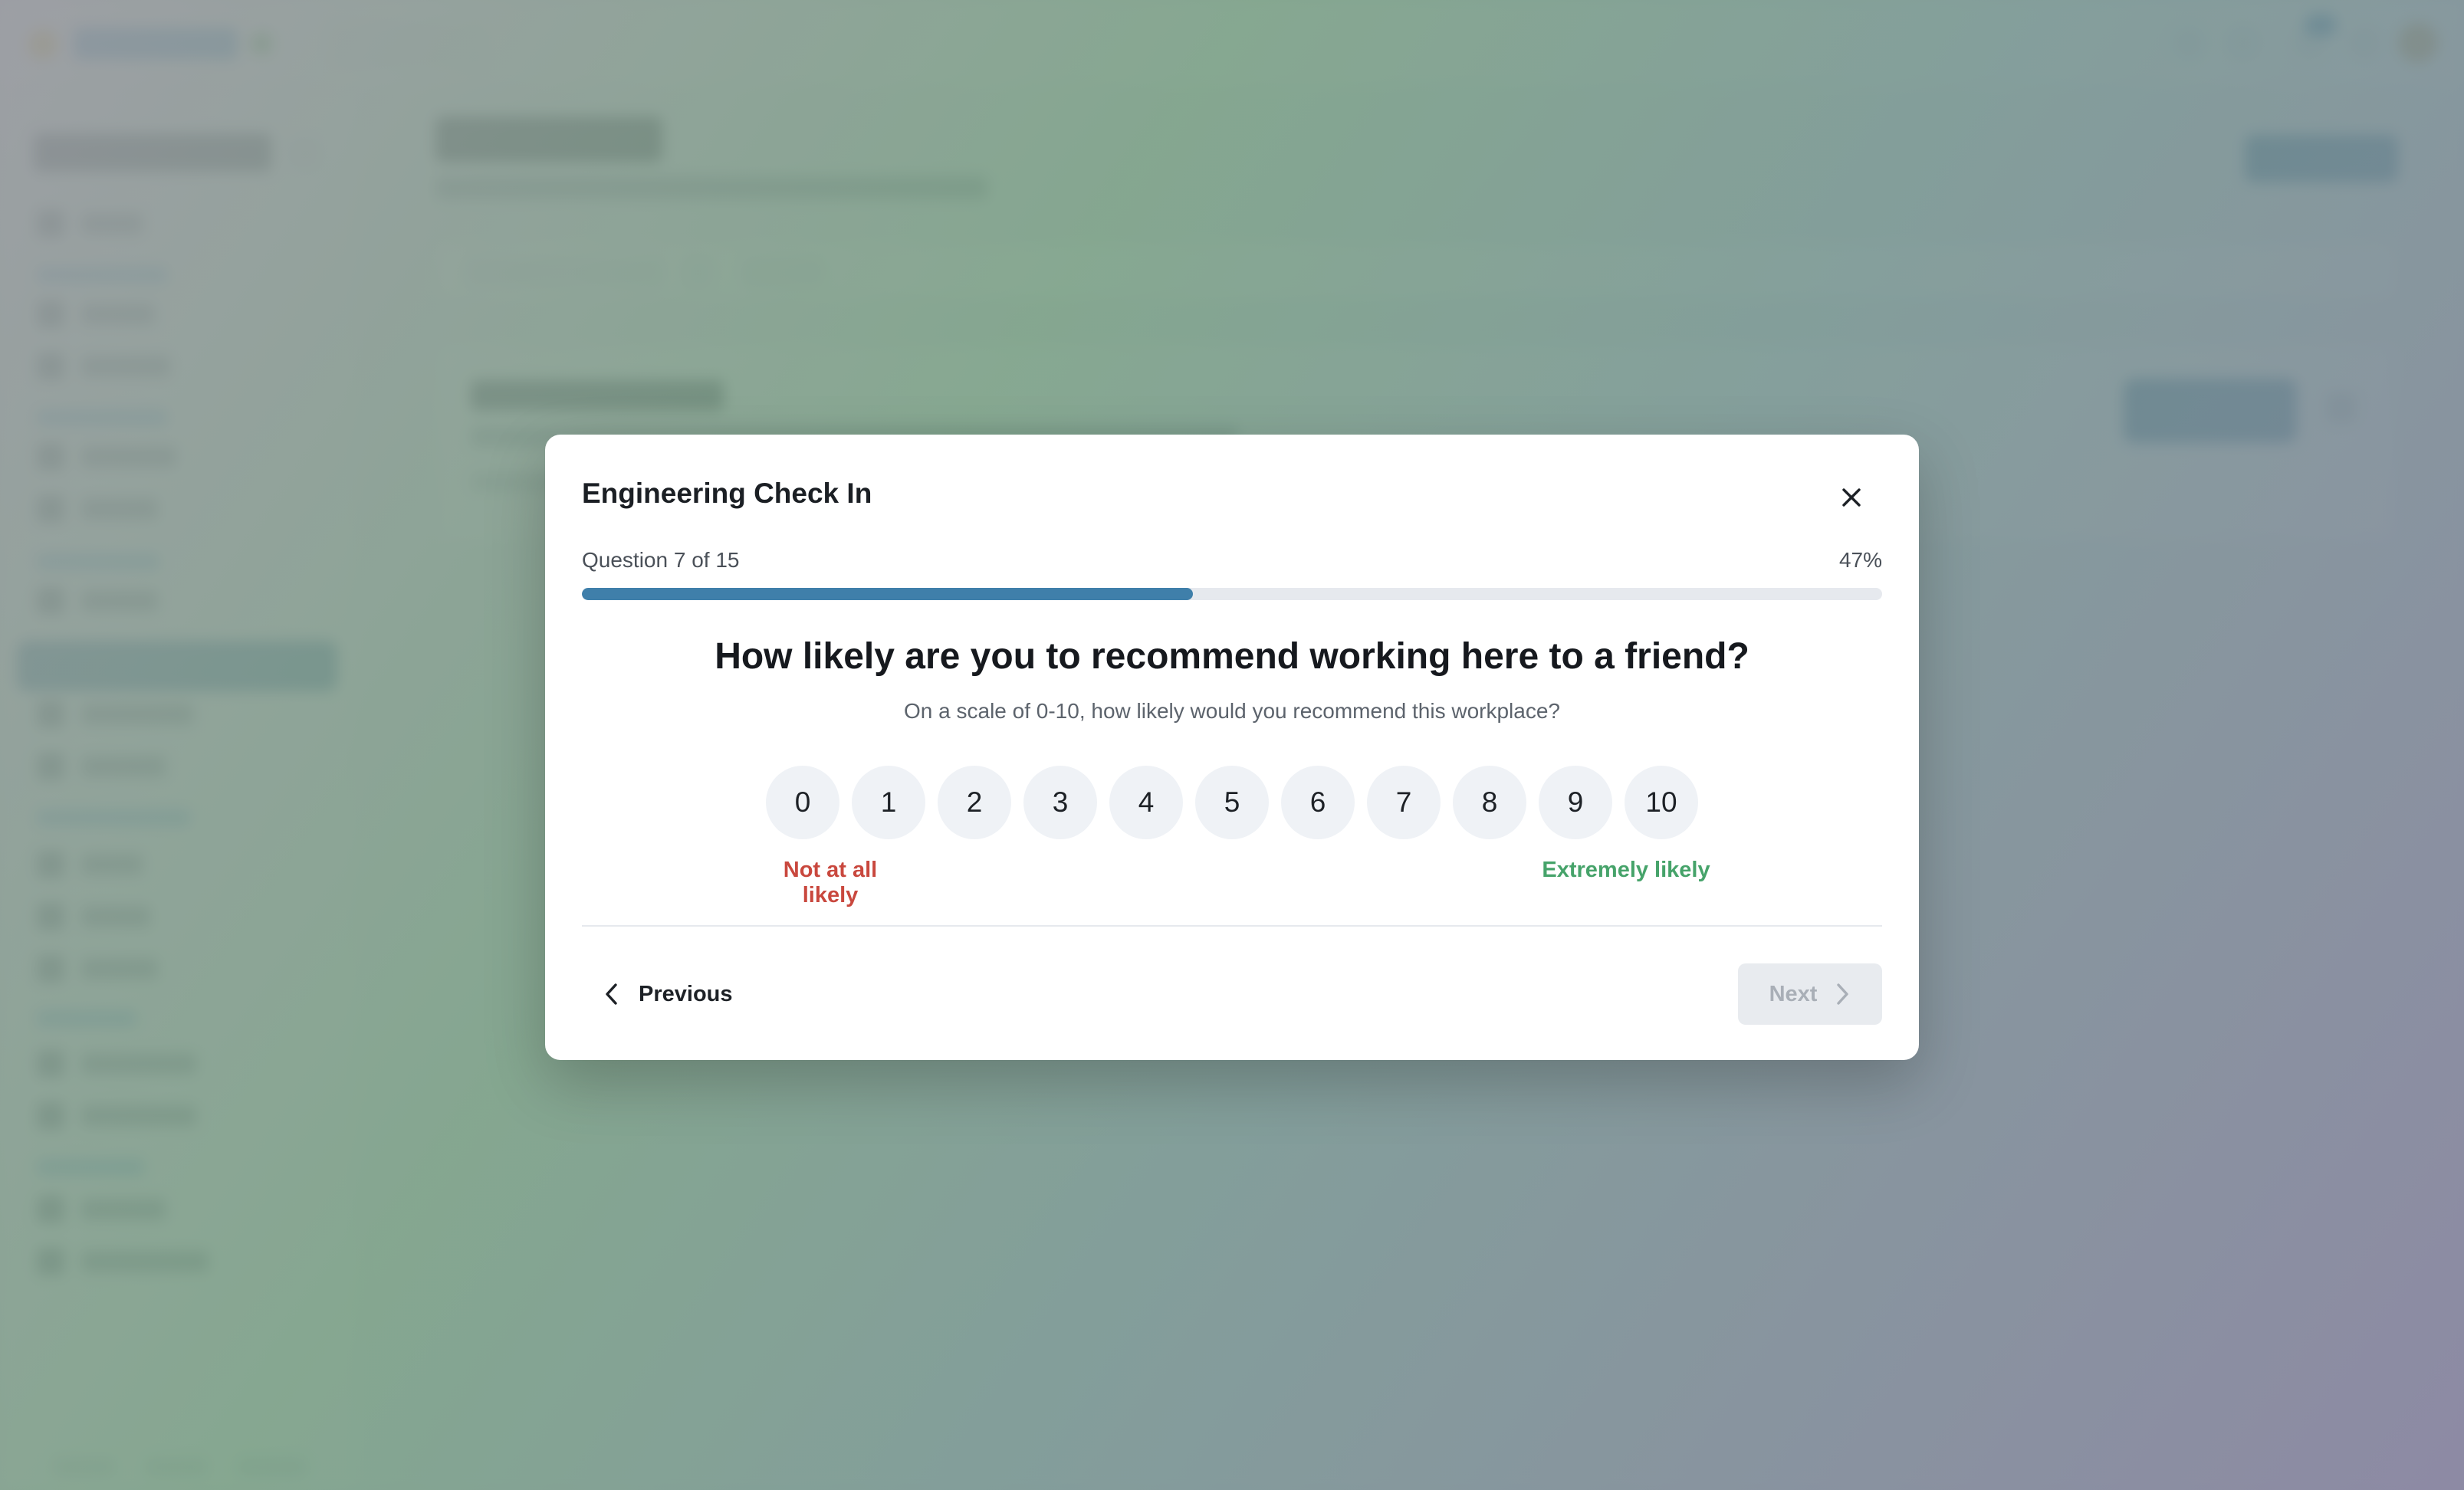  I want to click on close-icon, so click(1851, 498).